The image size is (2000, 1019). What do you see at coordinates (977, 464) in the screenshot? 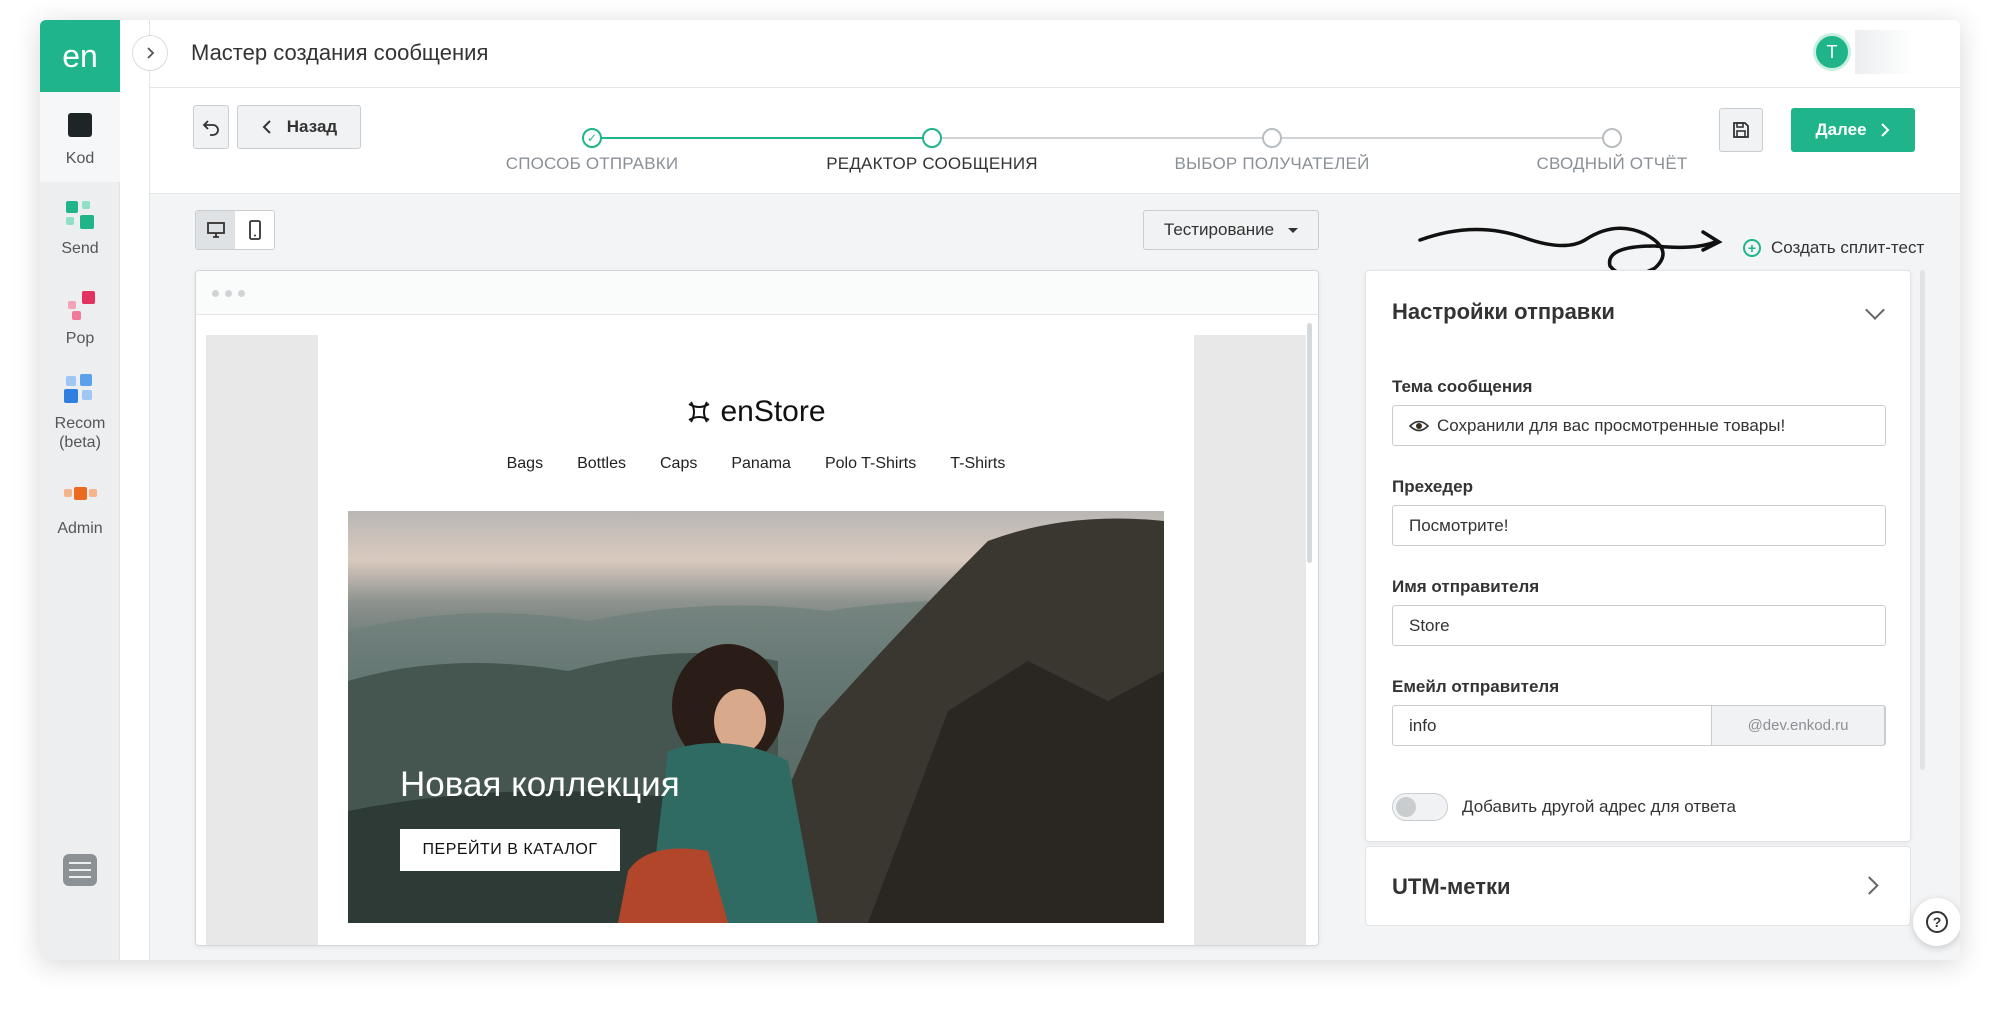
I see `email-menu-item: T-Shirts` at bounding box center [977, 464].